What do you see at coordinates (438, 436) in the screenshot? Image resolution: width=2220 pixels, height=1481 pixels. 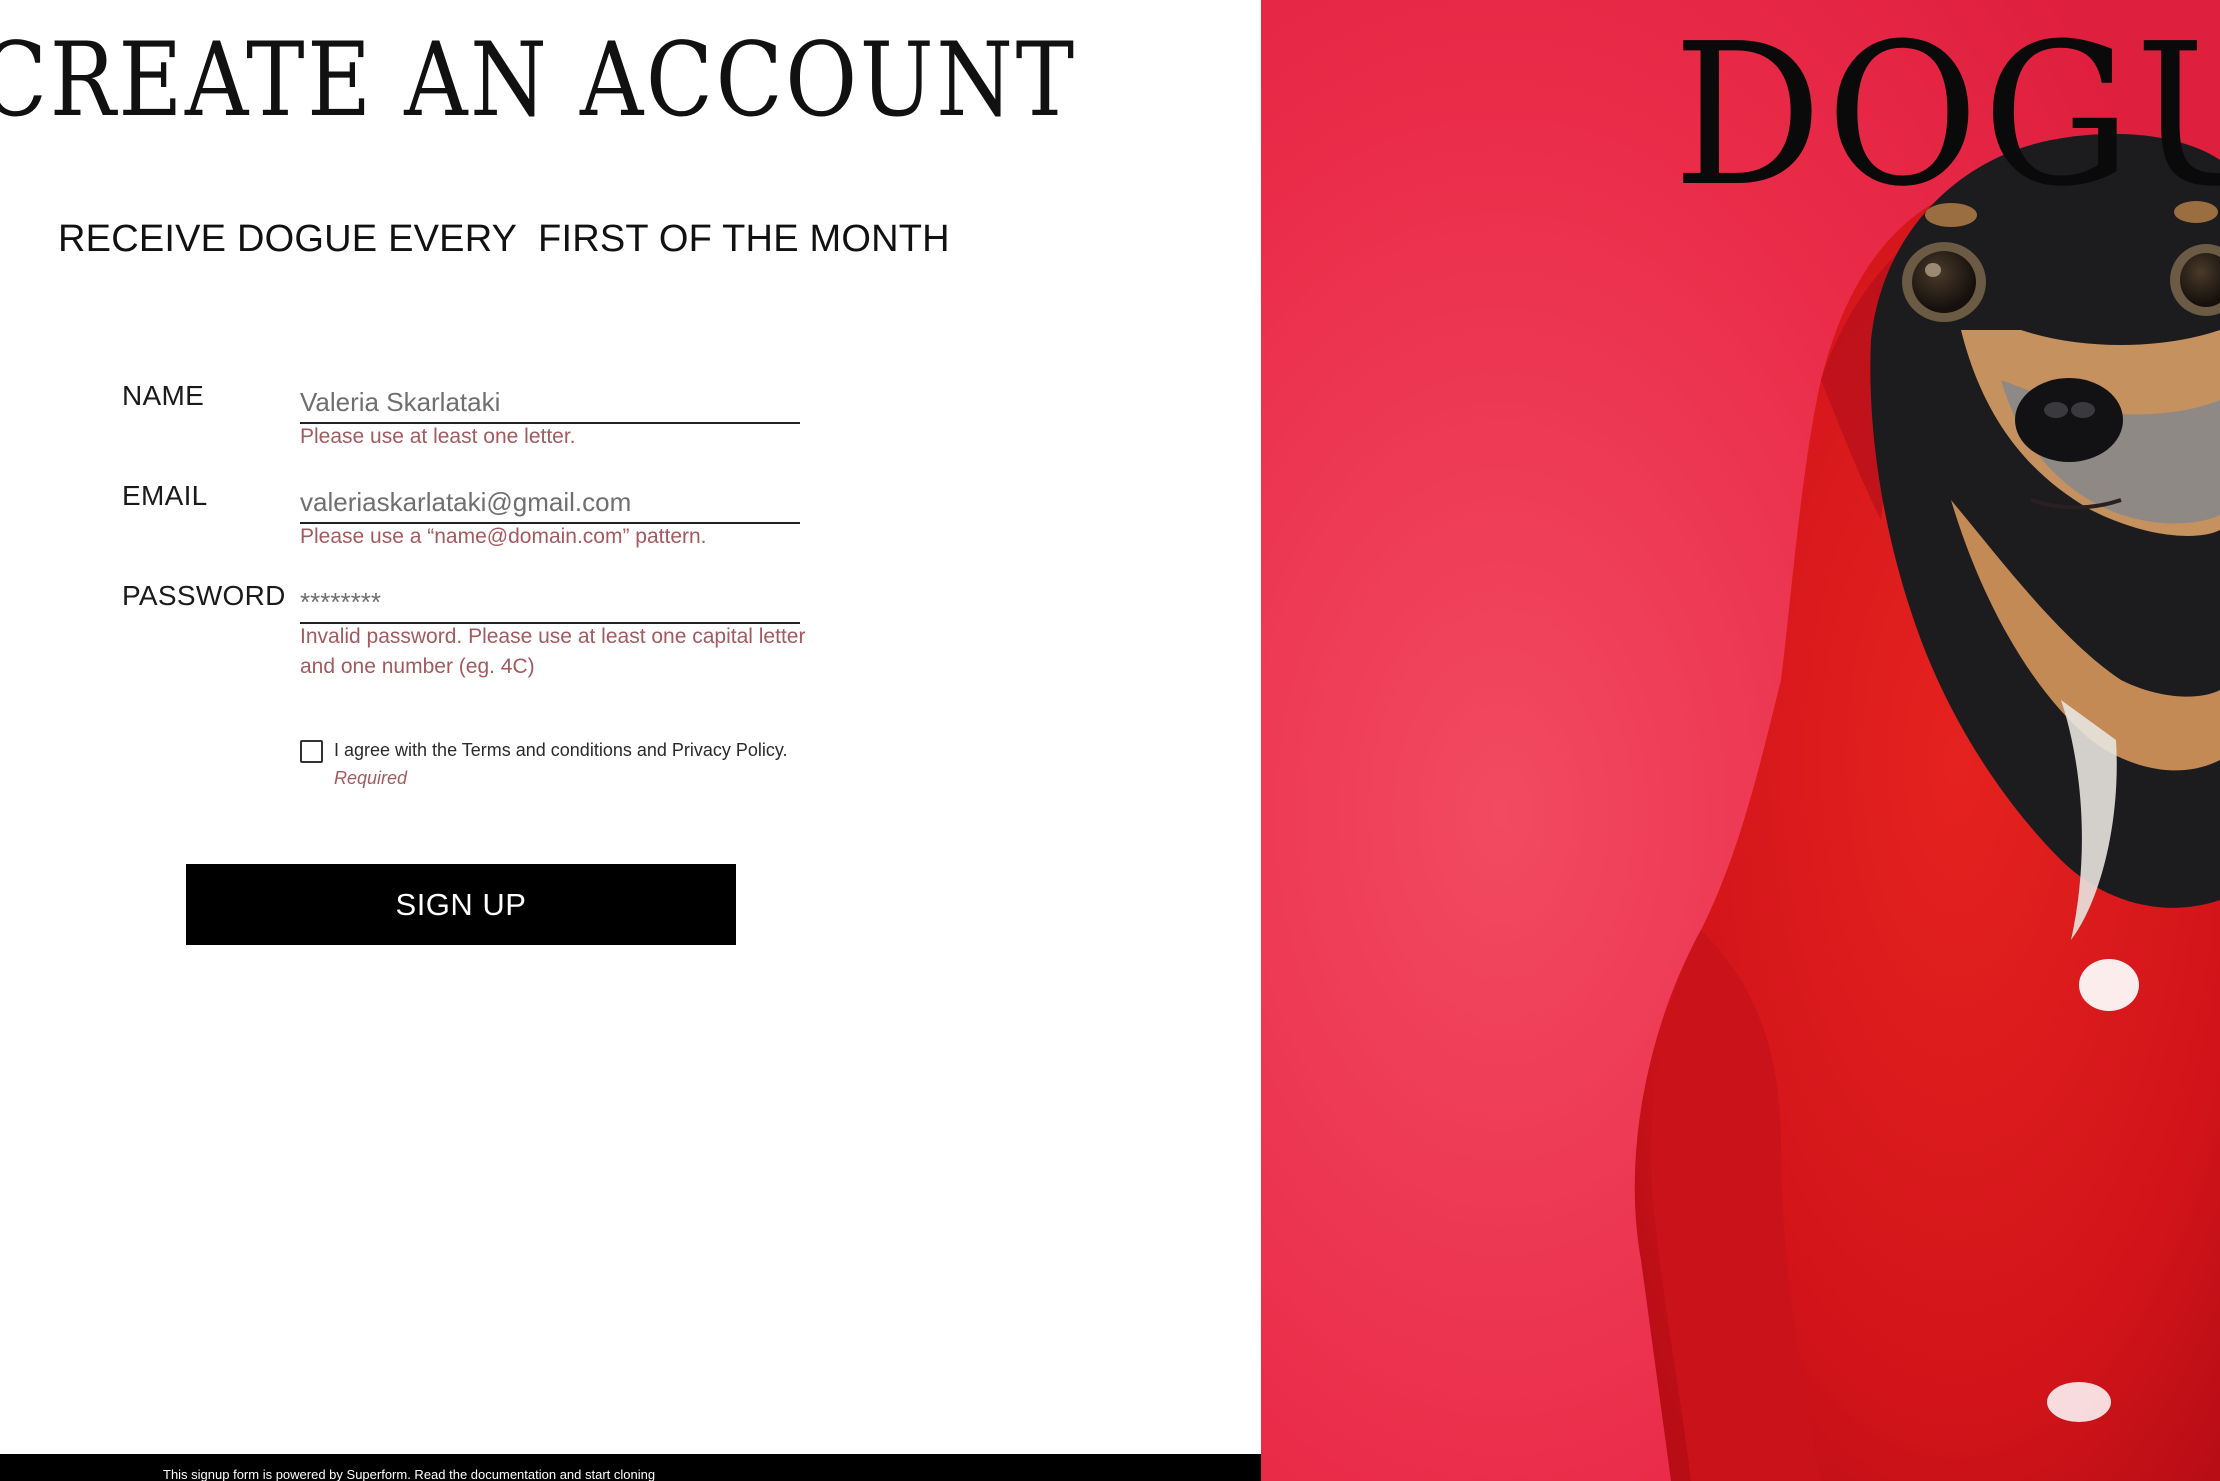 I see `name-error-message: Please use at least one letter.` at bounding box center [438, 436].